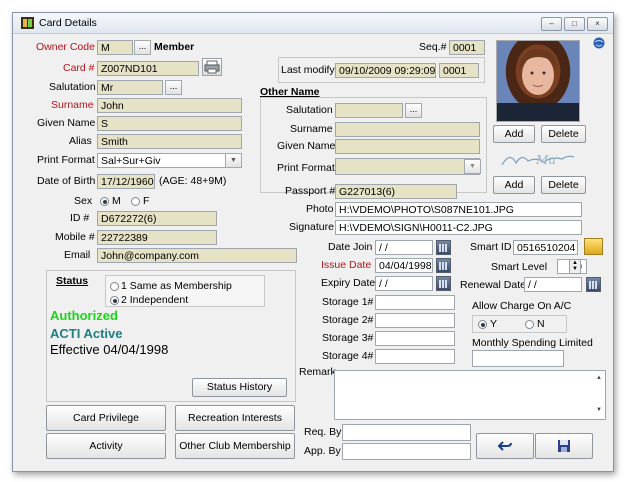 This screenshot has height=482, width=628. Describe the element at coordinates (77, 255) in the screenshot. I see `email-label: Email` at that location.